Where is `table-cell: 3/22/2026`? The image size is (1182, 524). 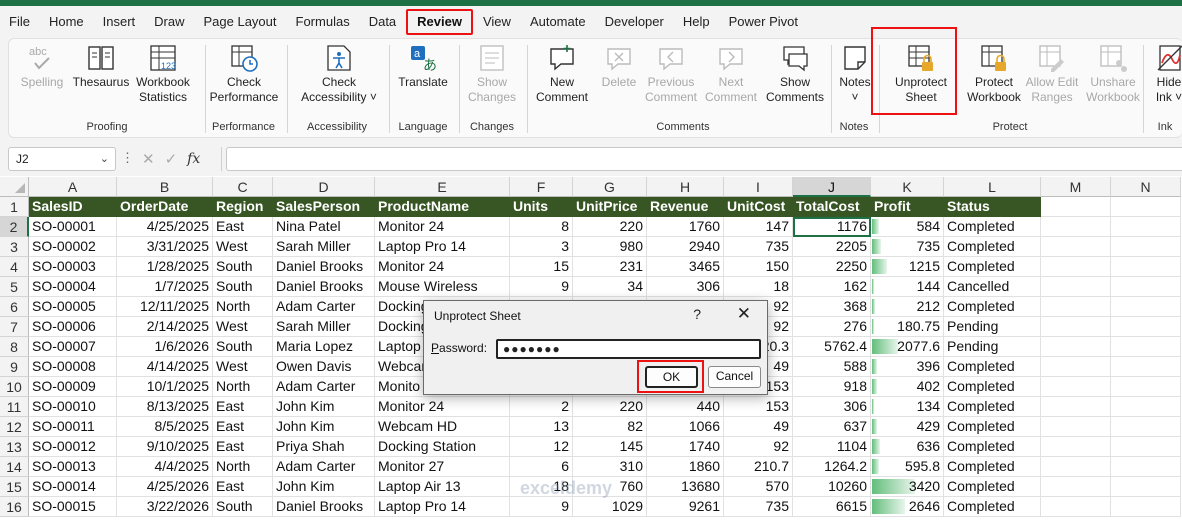
table-cell: 3/22/2026 is located at coordinates (165, 507).